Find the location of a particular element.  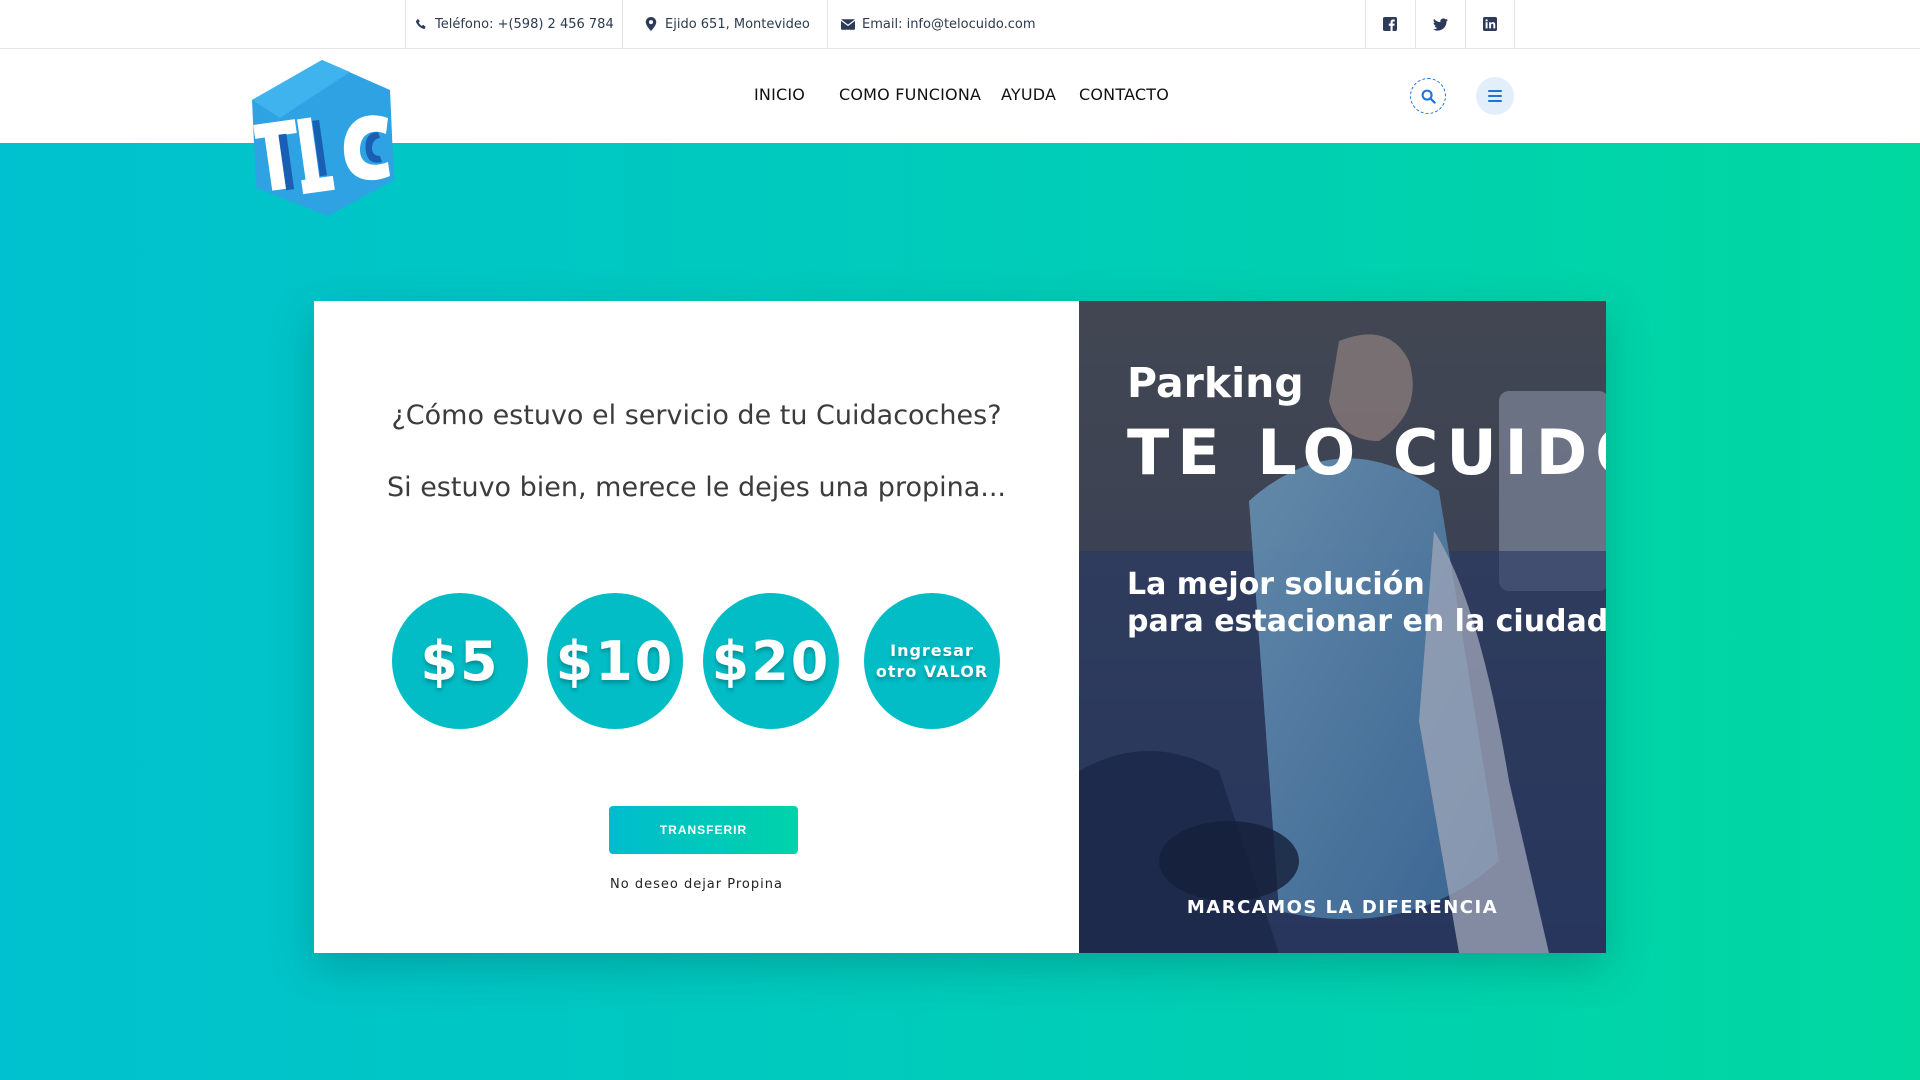

address-info: Ejido 651, Montevideo is located at coordinates (727, 24).